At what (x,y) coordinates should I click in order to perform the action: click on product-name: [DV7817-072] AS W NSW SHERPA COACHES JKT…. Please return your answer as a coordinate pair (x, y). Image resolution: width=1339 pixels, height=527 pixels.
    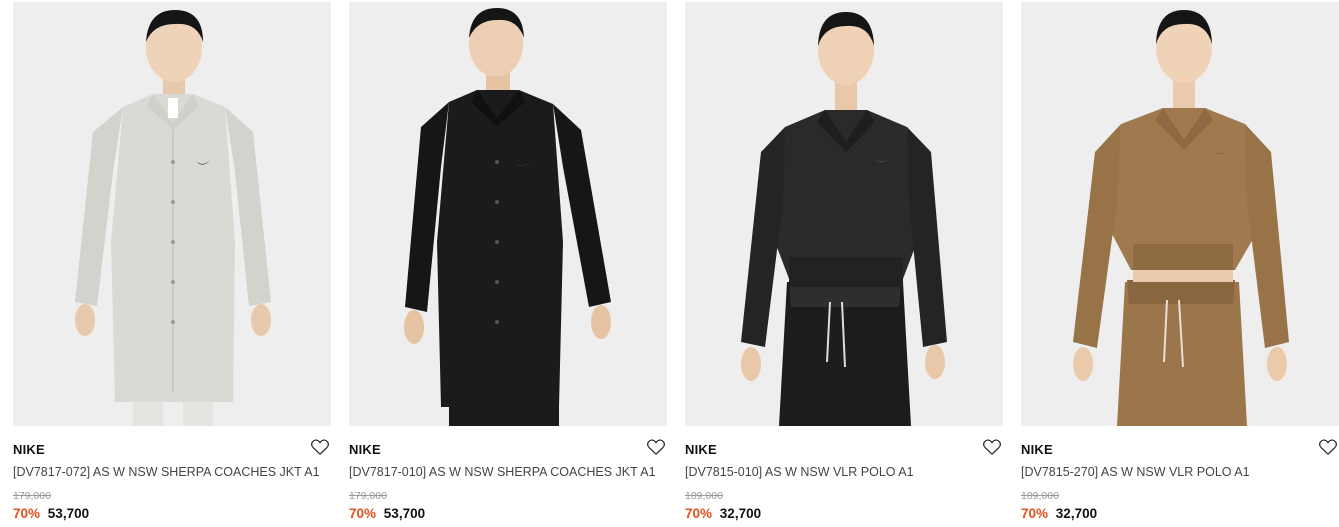
    Looking at the image, I should click on (178, 472).